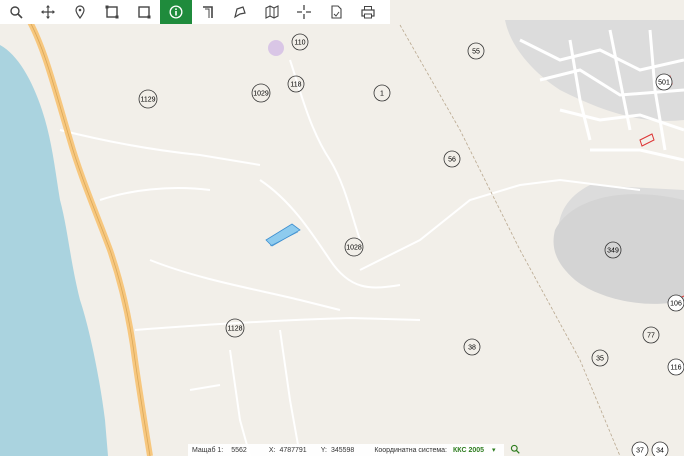 Image resolution: width=684 pixels, height=456 pixels. I want to click on zoom-tool, so click(16, 12).